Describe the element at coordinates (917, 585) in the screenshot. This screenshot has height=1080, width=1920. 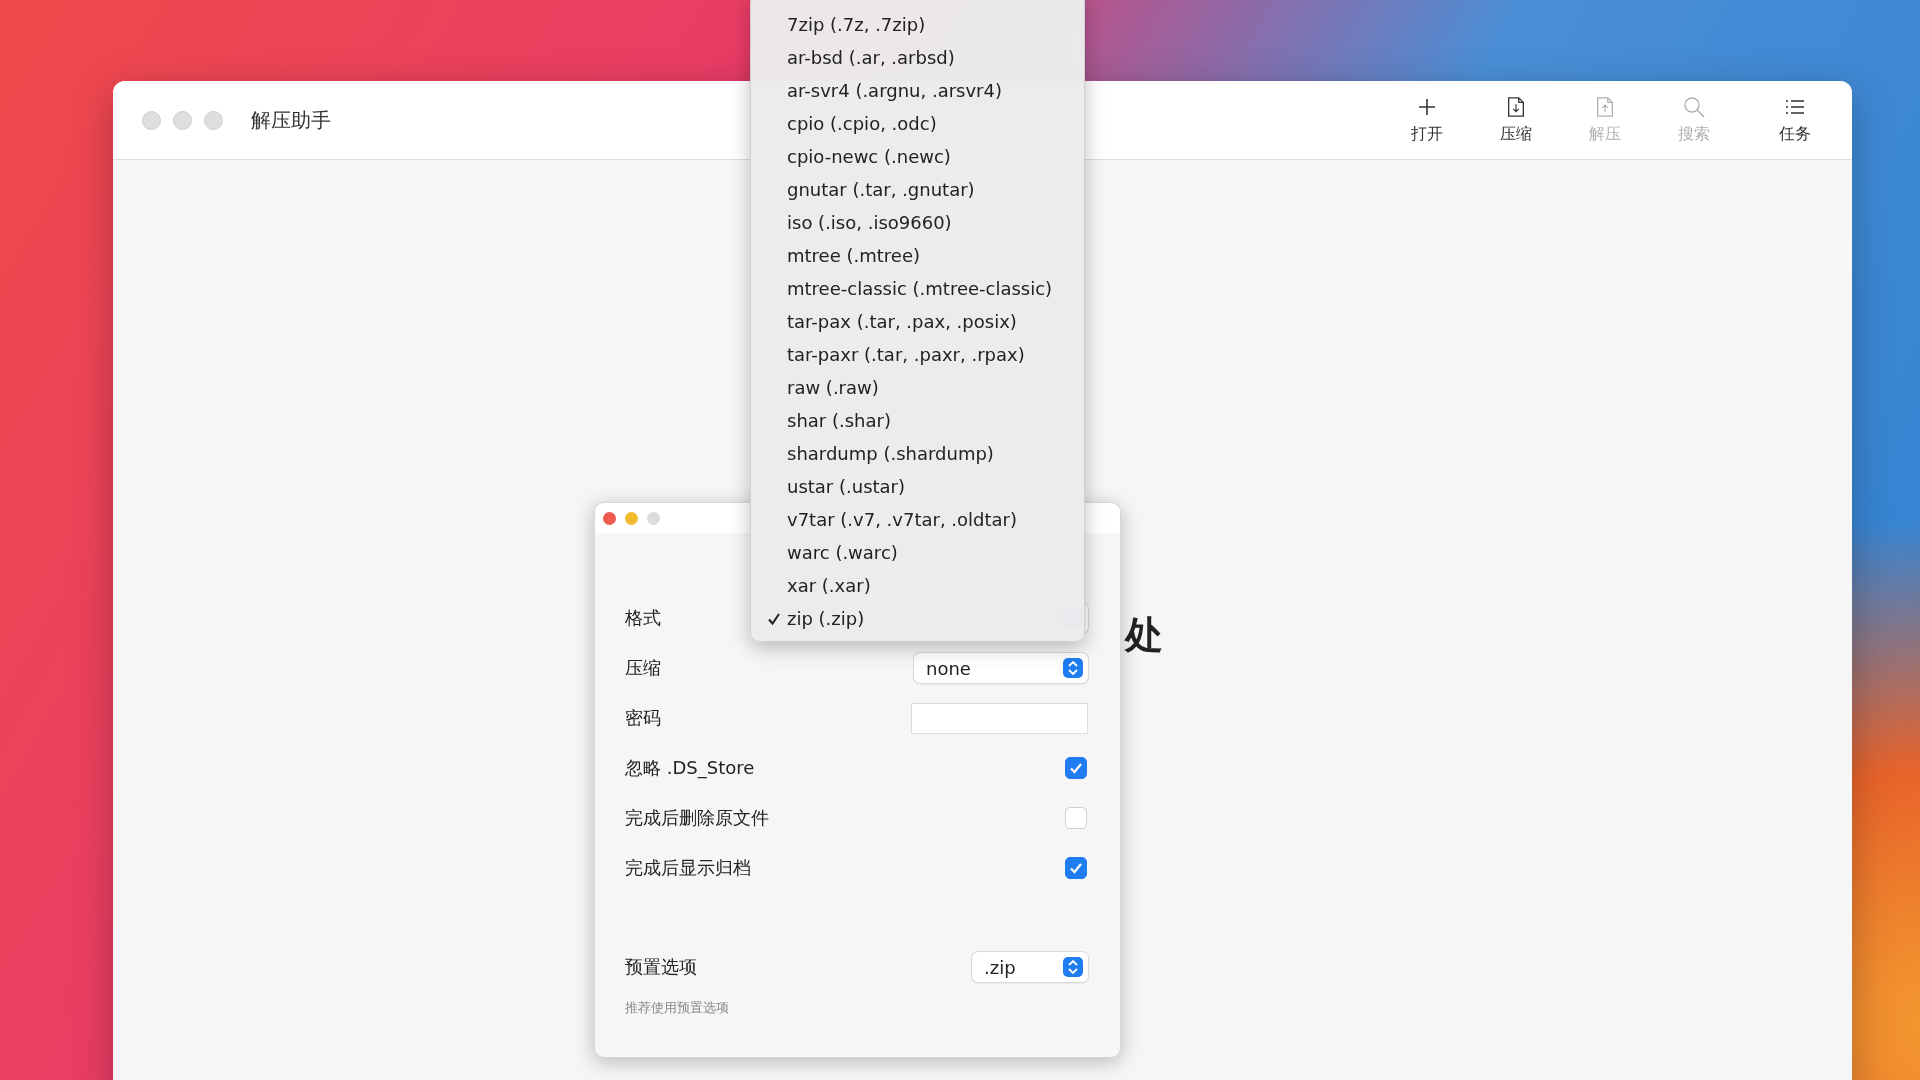
I see `menu-item: xar (.xar)` at that location.